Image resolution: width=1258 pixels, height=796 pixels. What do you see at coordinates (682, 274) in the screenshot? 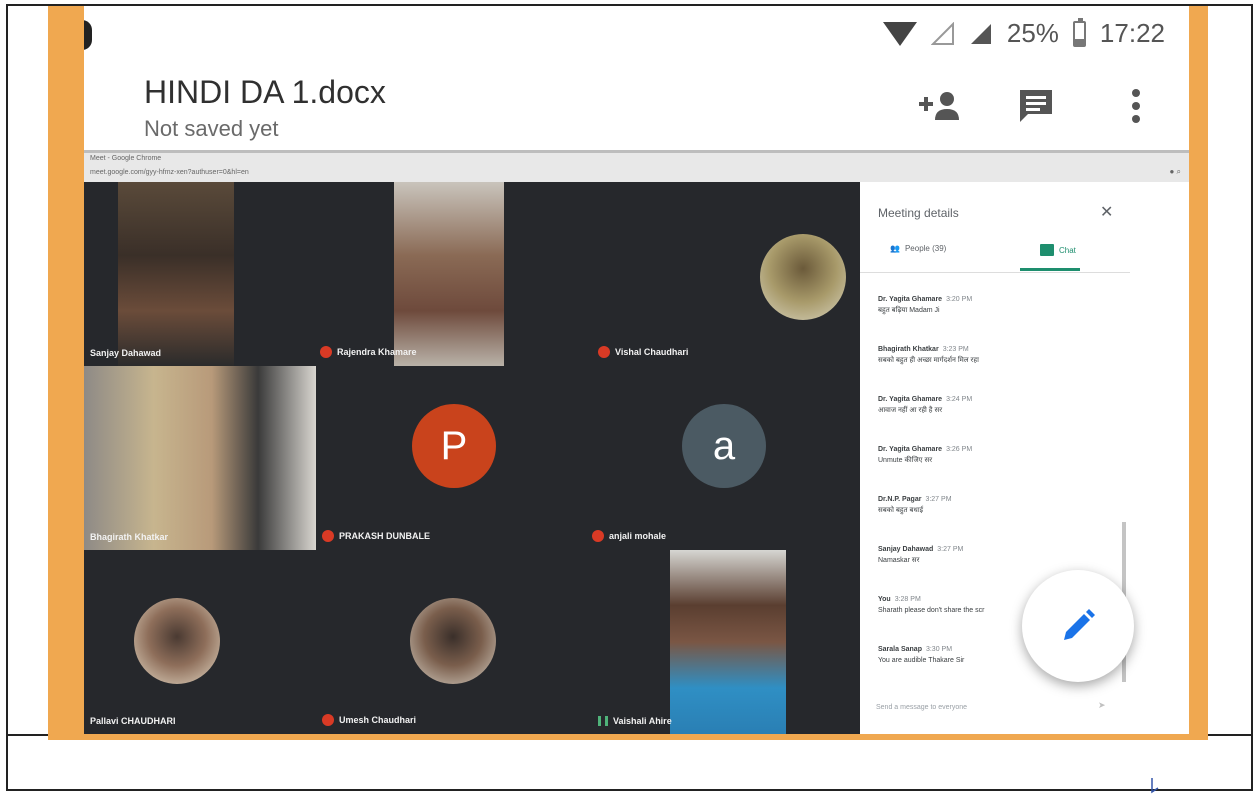
I see `participant-tile: Vishal Chaudhari` at bounding box center [682, 274].